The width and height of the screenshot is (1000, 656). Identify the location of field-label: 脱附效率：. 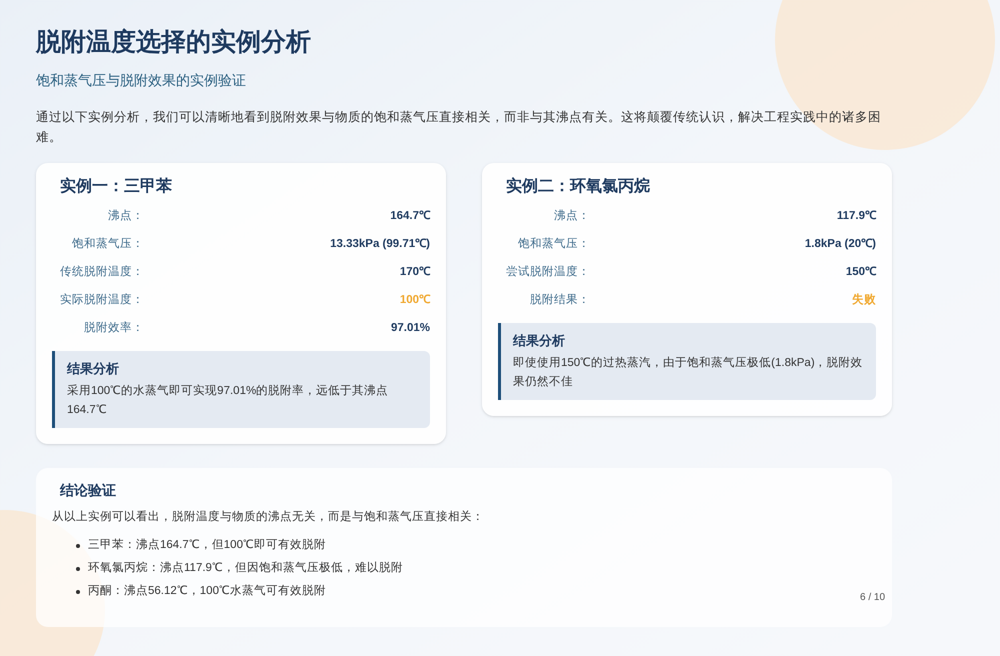
(114, 328).